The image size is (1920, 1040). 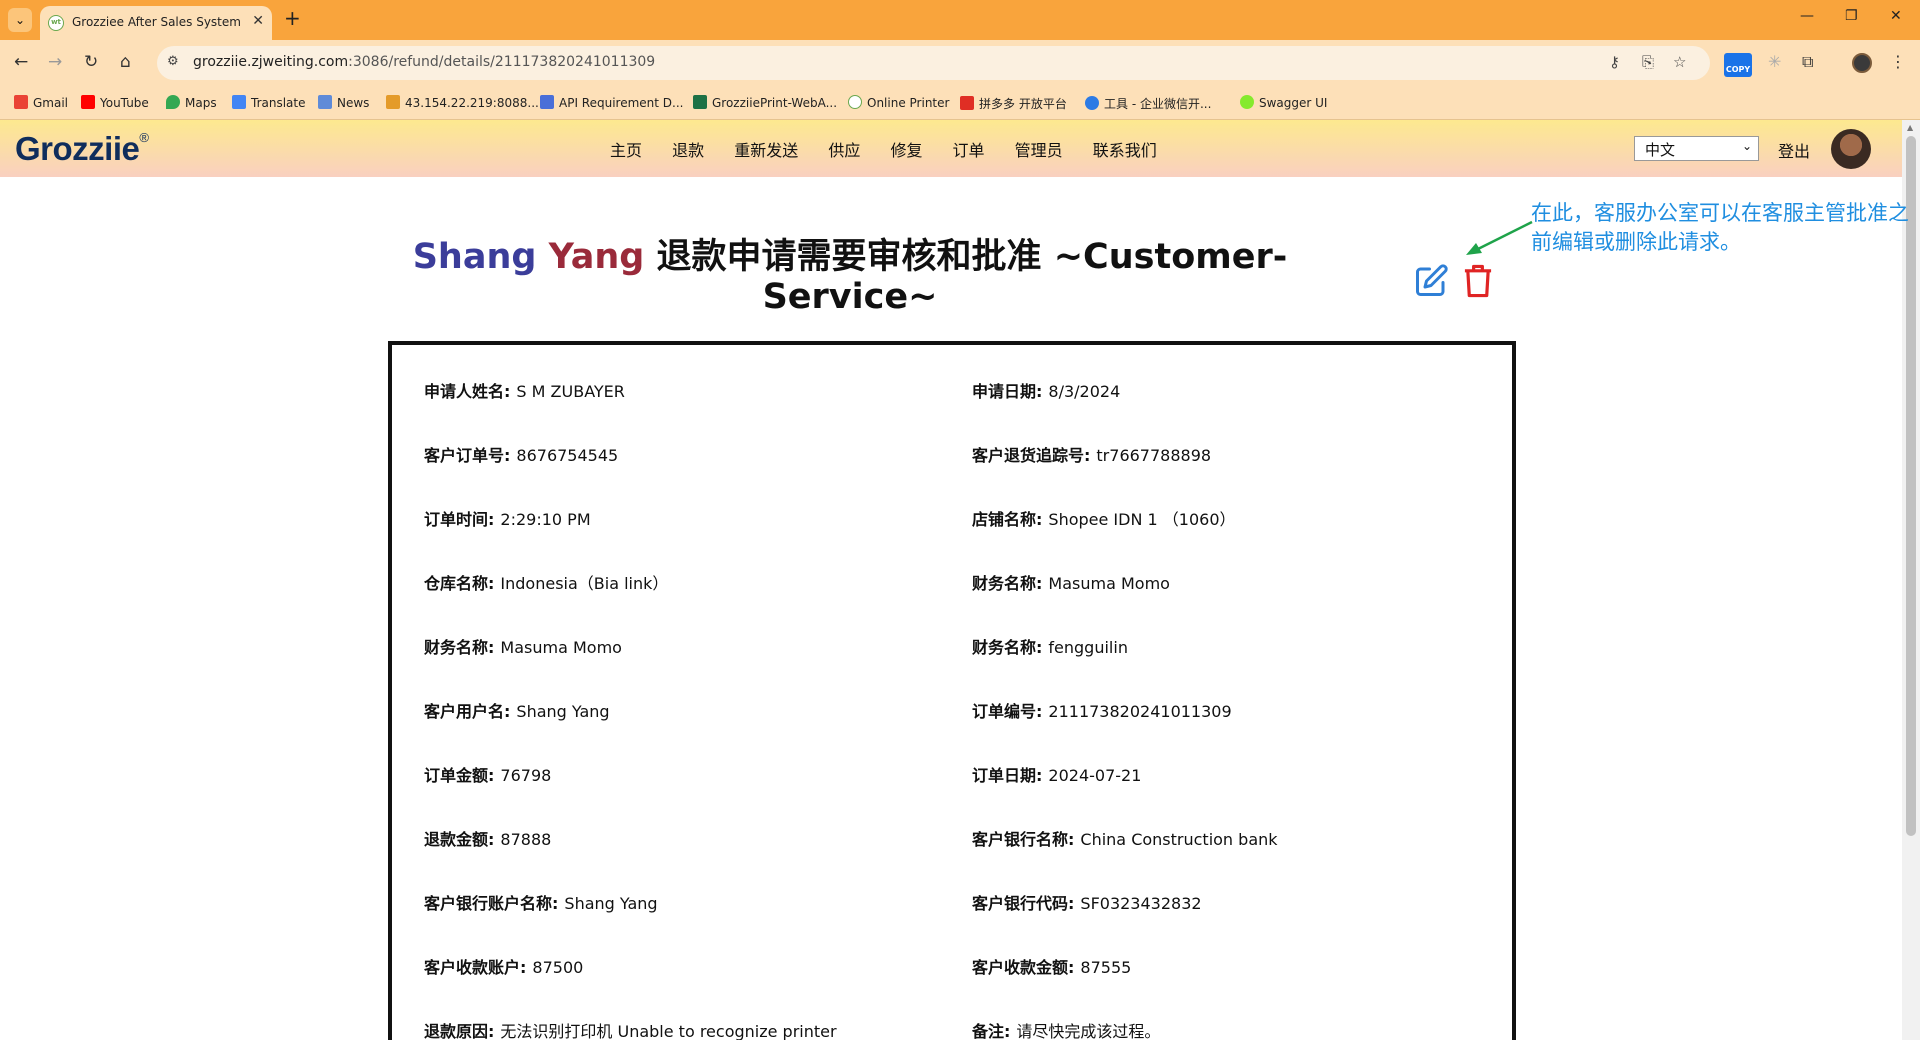 What do you see at coordinates (1746, 146) in the screenshot?
I see `chevron-down-icon: ⌄` at bounding box center [1746, 146].